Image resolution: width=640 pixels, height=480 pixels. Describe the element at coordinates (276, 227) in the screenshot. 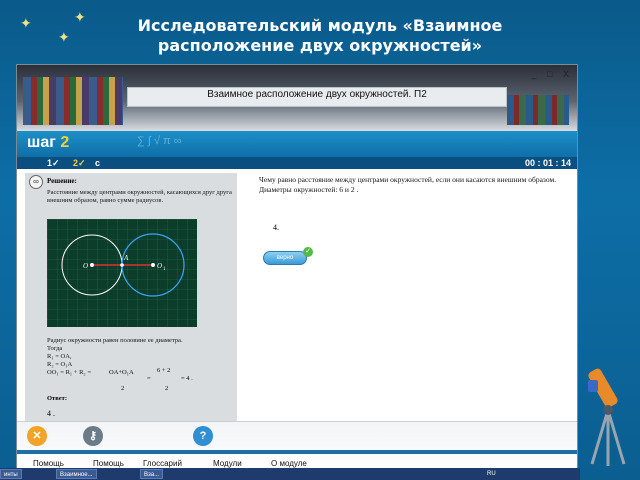

I see `user-answer: 4.` at that location.